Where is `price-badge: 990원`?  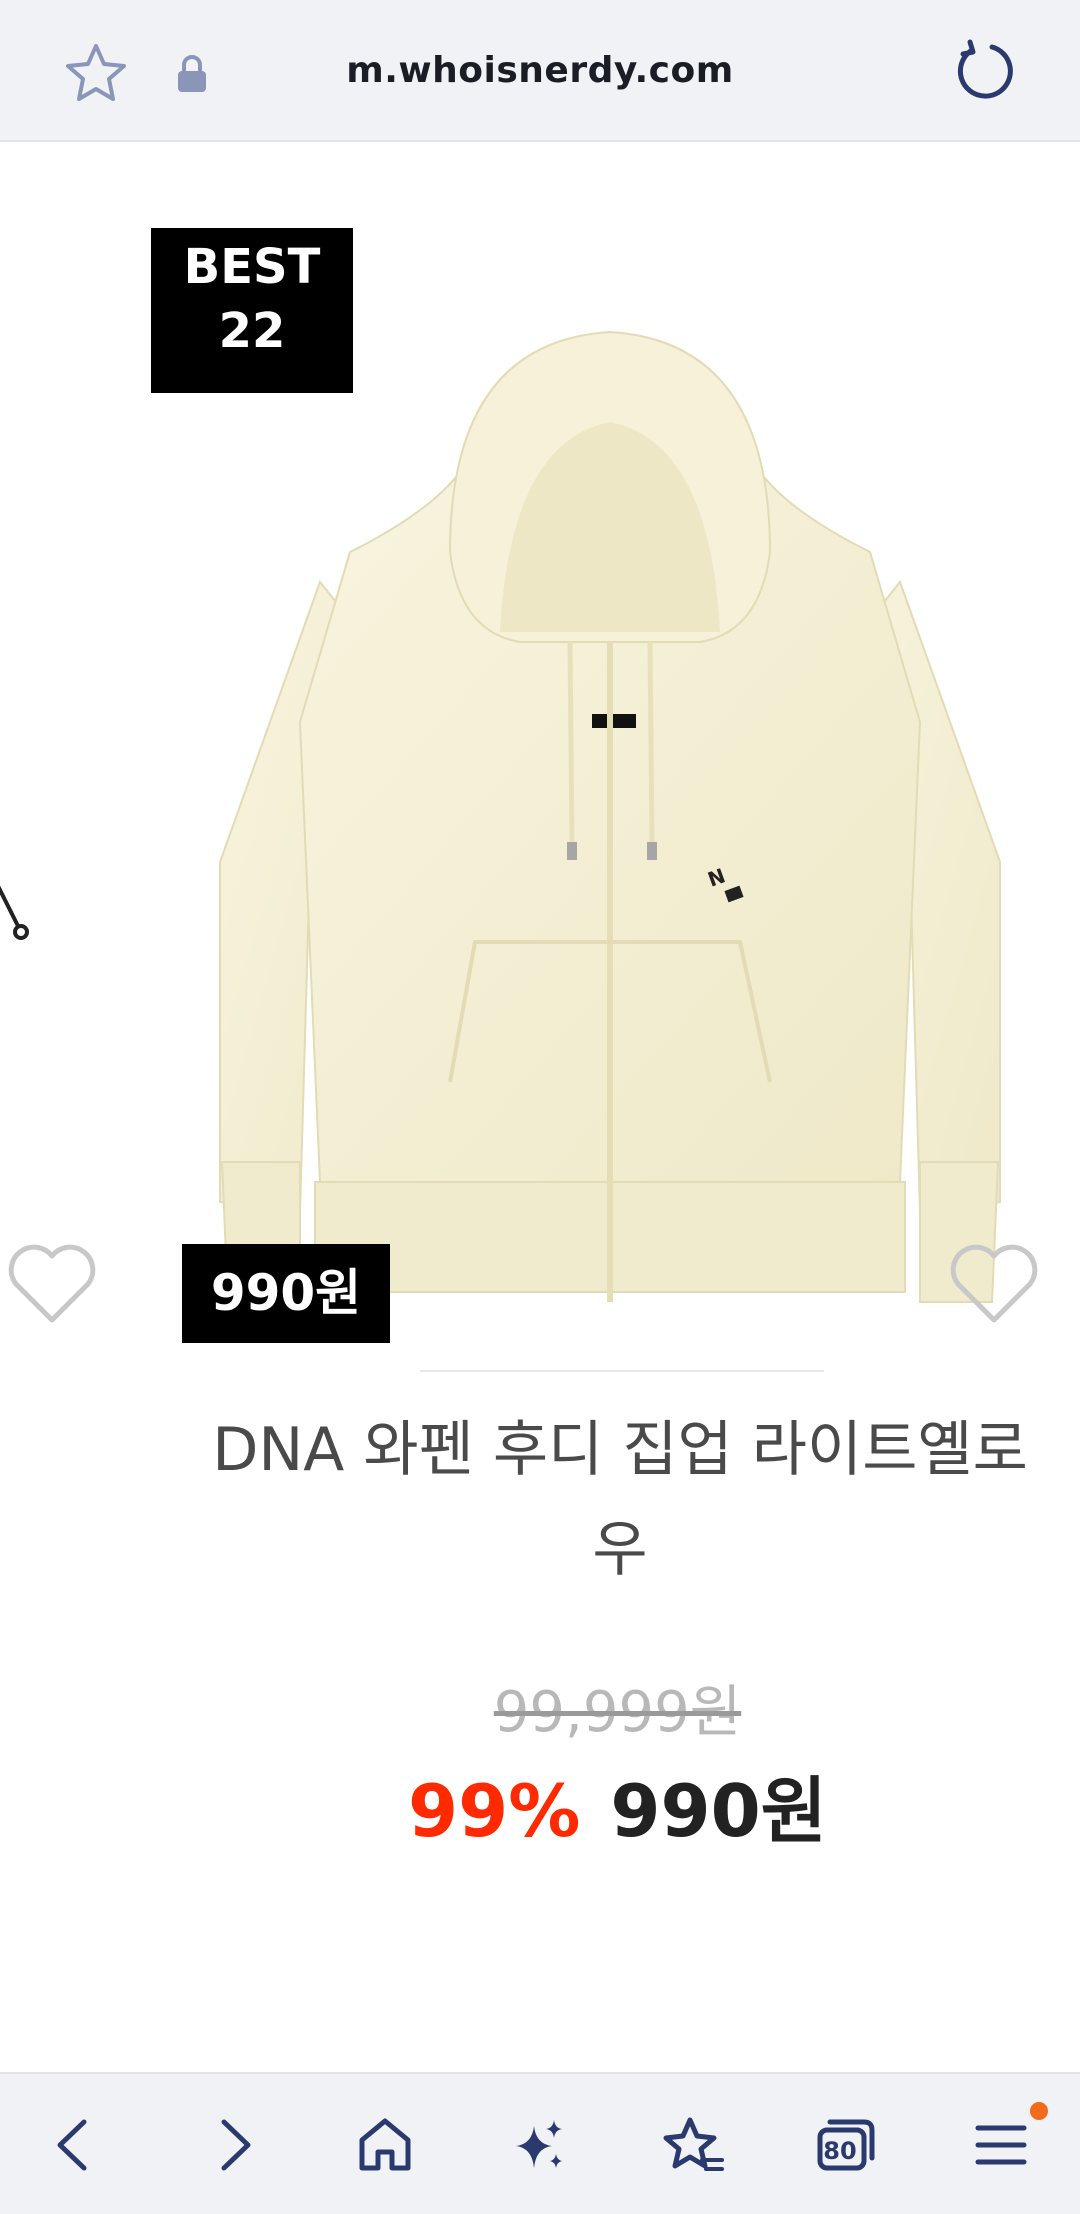 price-badge: 990원 is located at coordinates (286, 1293).